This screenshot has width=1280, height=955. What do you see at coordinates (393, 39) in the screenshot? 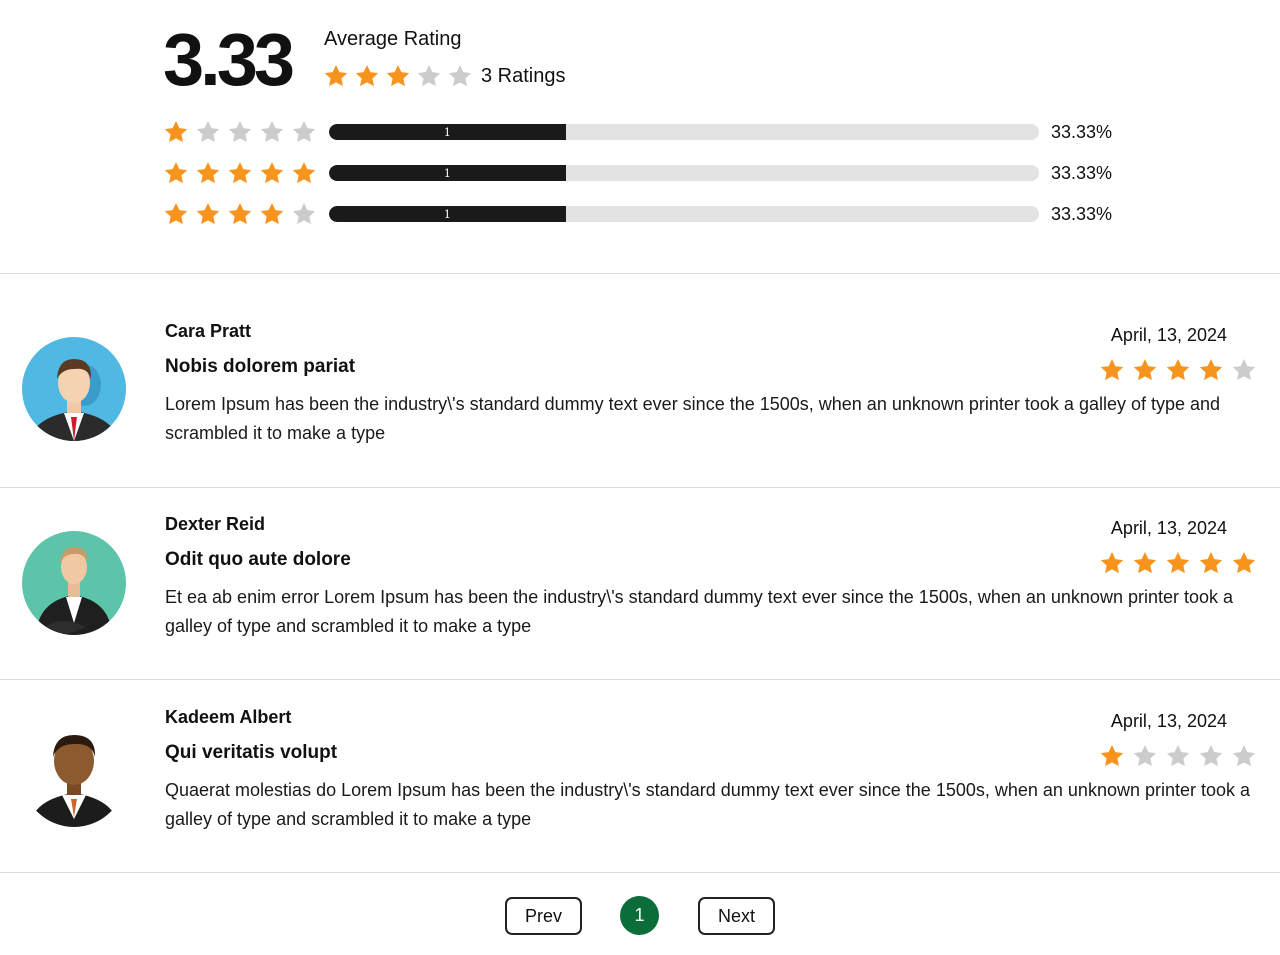
I see `average-rating-label: Average Rating` at bounding box center [393, 39].